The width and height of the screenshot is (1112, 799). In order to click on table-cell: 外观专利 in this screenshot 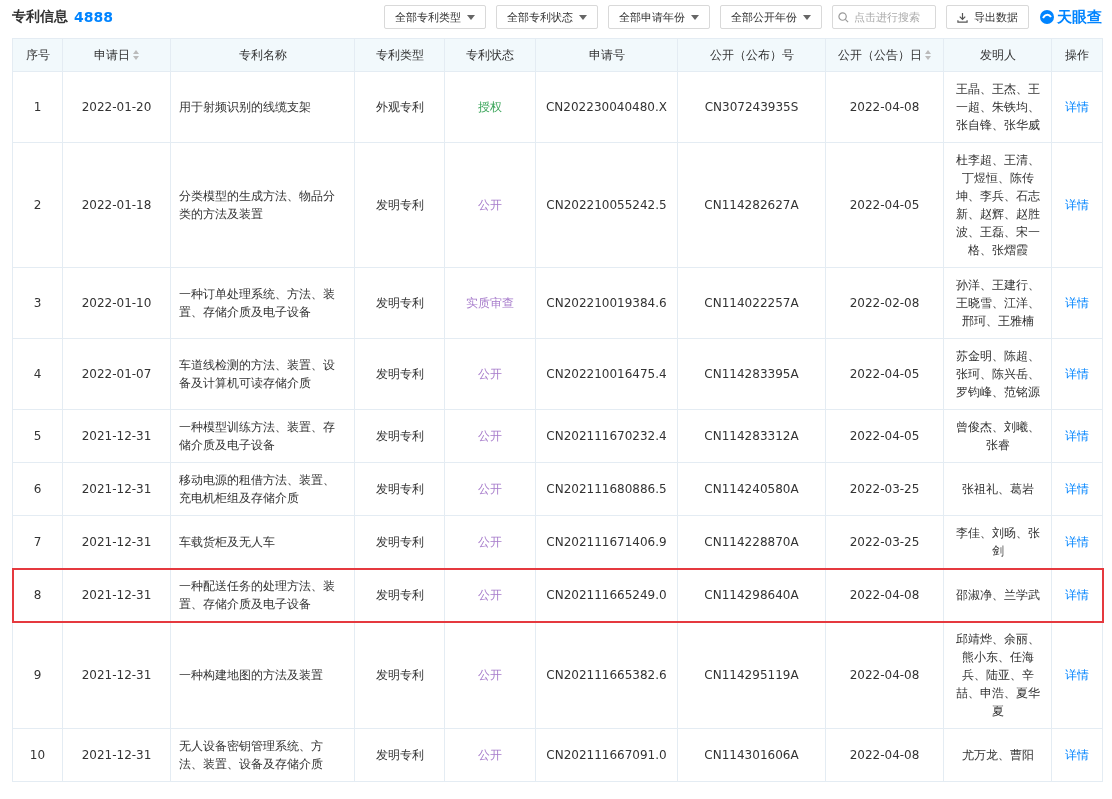, I will do `click(399, 107)`.